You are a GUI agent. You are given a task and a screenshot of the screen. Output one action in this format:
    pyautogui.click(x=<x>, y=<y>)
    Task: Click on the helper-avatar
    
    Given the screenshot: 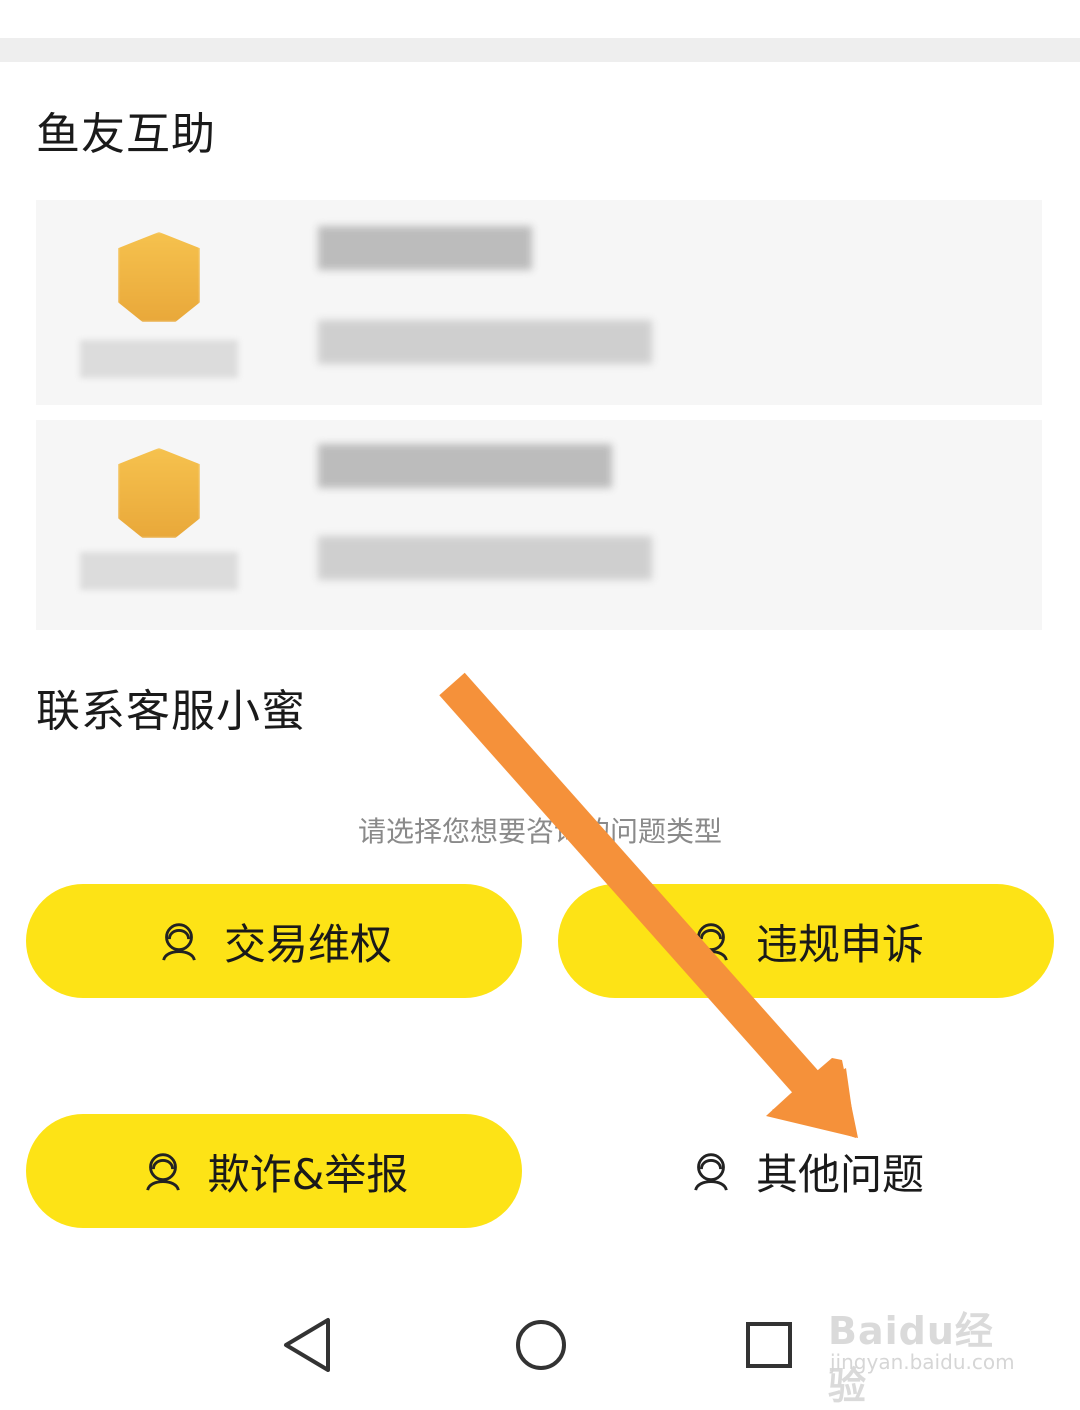 What is the action you would take?
    pyautogui.click(x=159, y=277)
    